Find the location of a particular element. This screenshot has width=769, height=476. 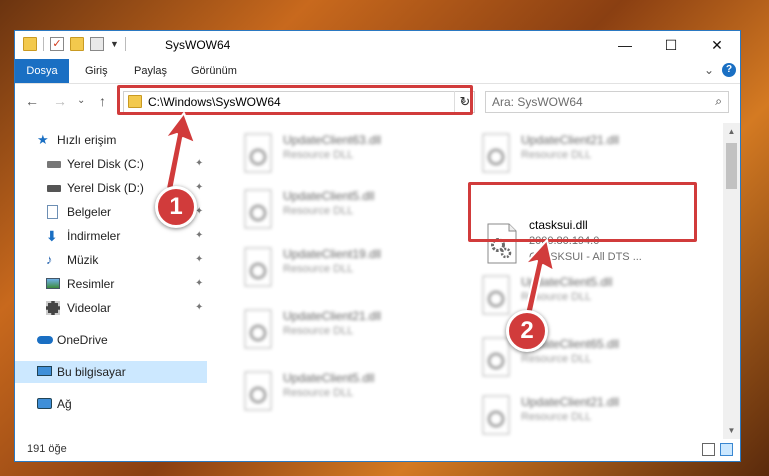

sidebar-item-label: Videolar is located at coordinates (89, 308).